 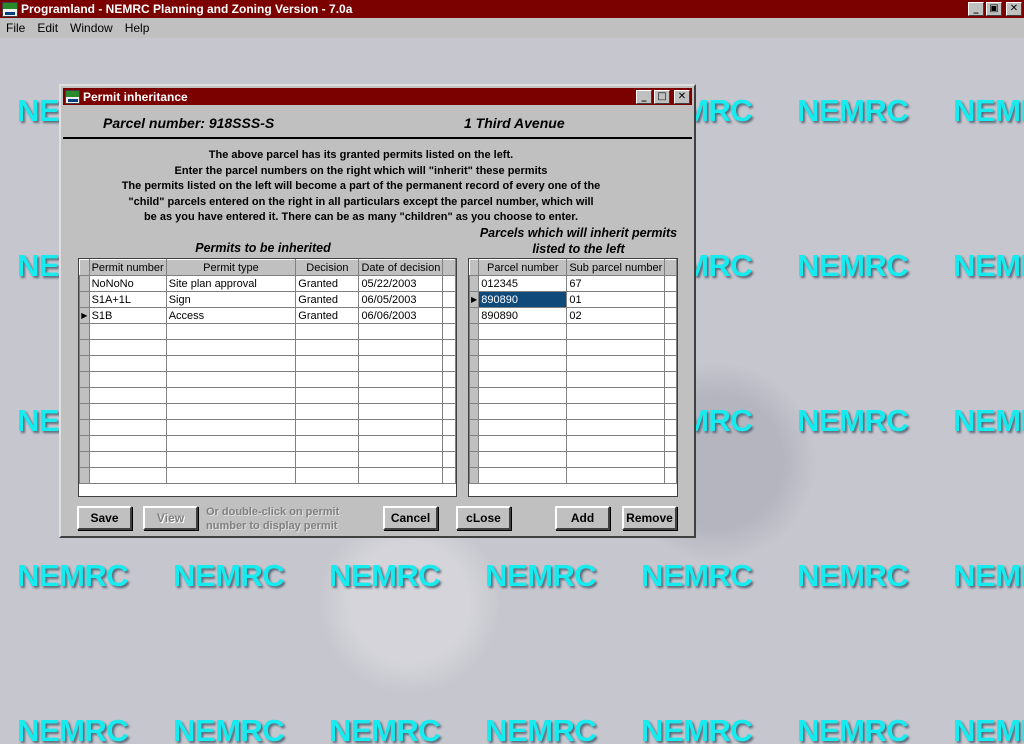 I want to click on parcels-row: 890890 02, so click(x=573, y=315).